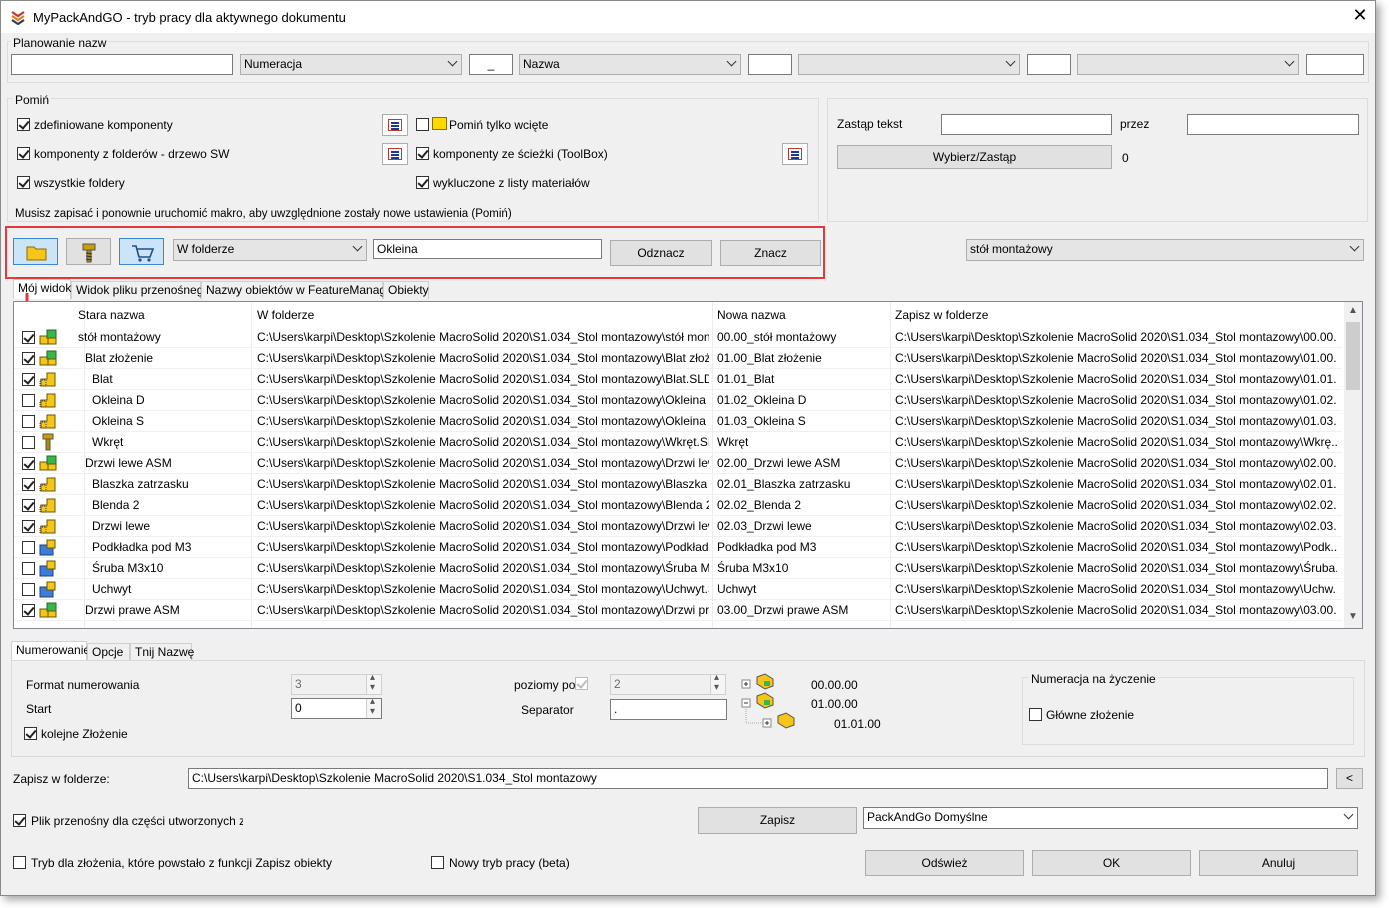  Describe the element at coordinates (581, 683) in the screenshot. I see `levels-checkbox` at that location.